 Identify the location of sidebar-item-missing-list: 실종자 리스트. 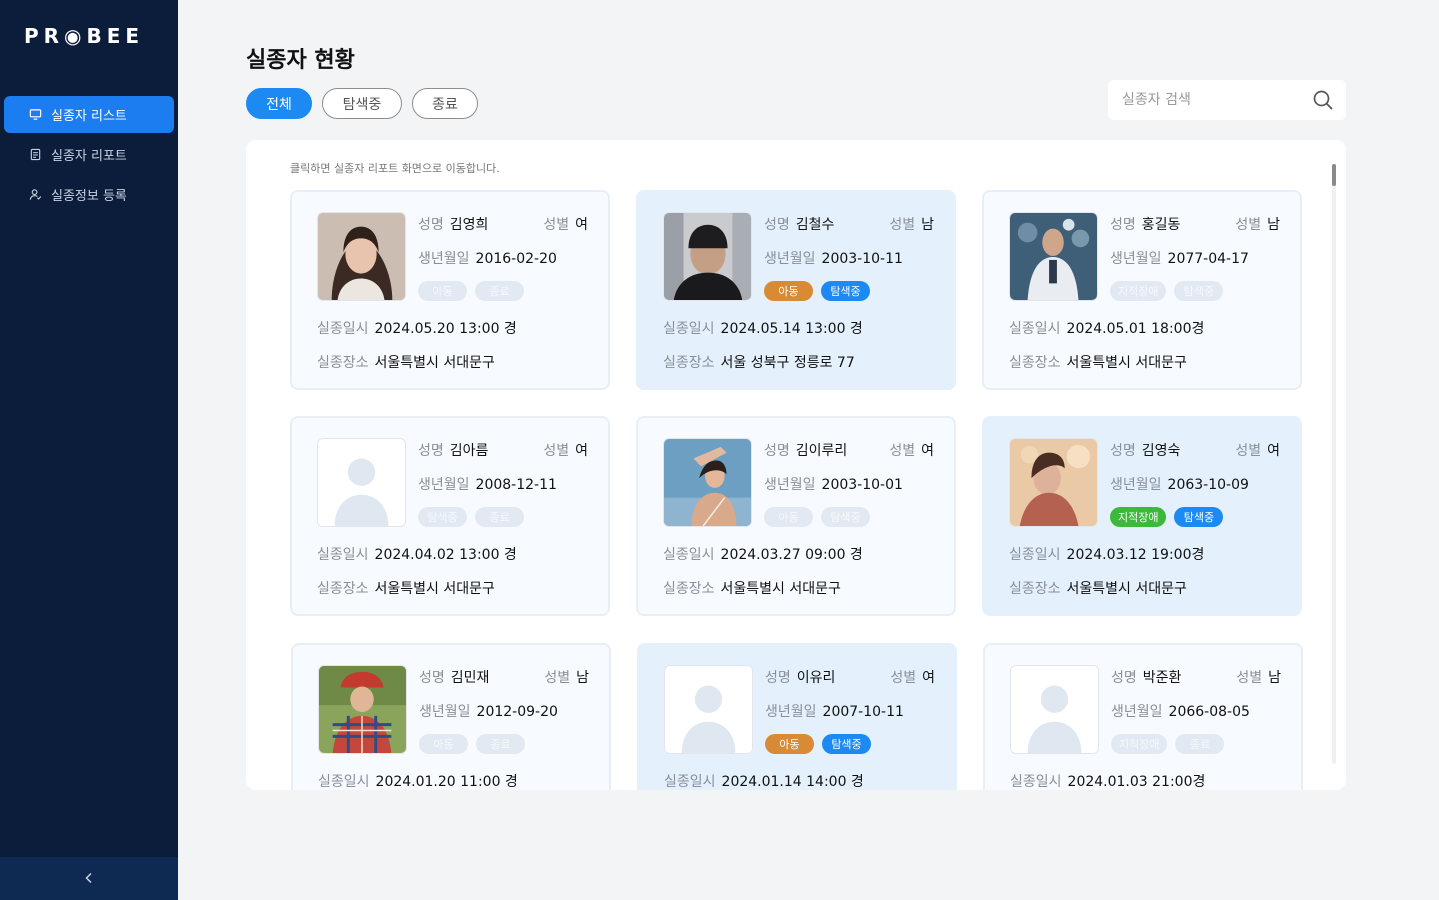
(89, 114).